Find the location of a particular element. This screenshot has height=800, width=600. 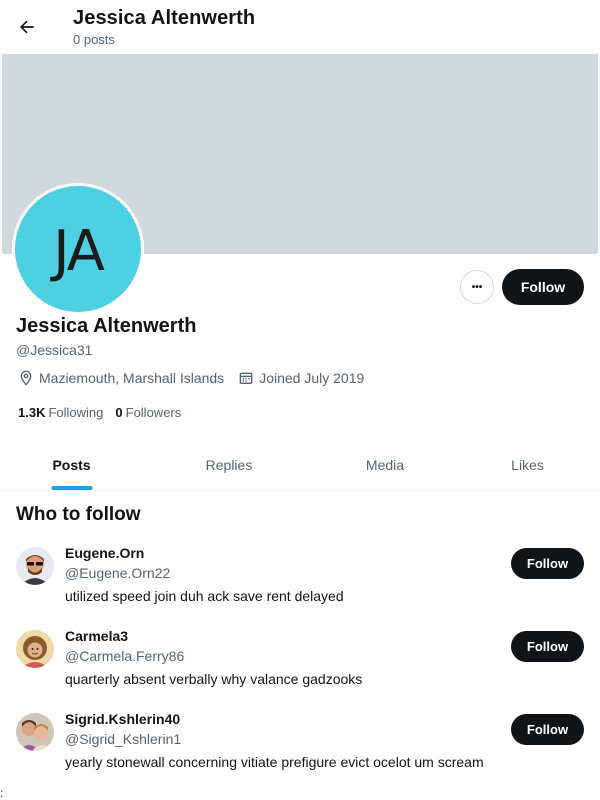

back-button is located at coordinates (27, 27).